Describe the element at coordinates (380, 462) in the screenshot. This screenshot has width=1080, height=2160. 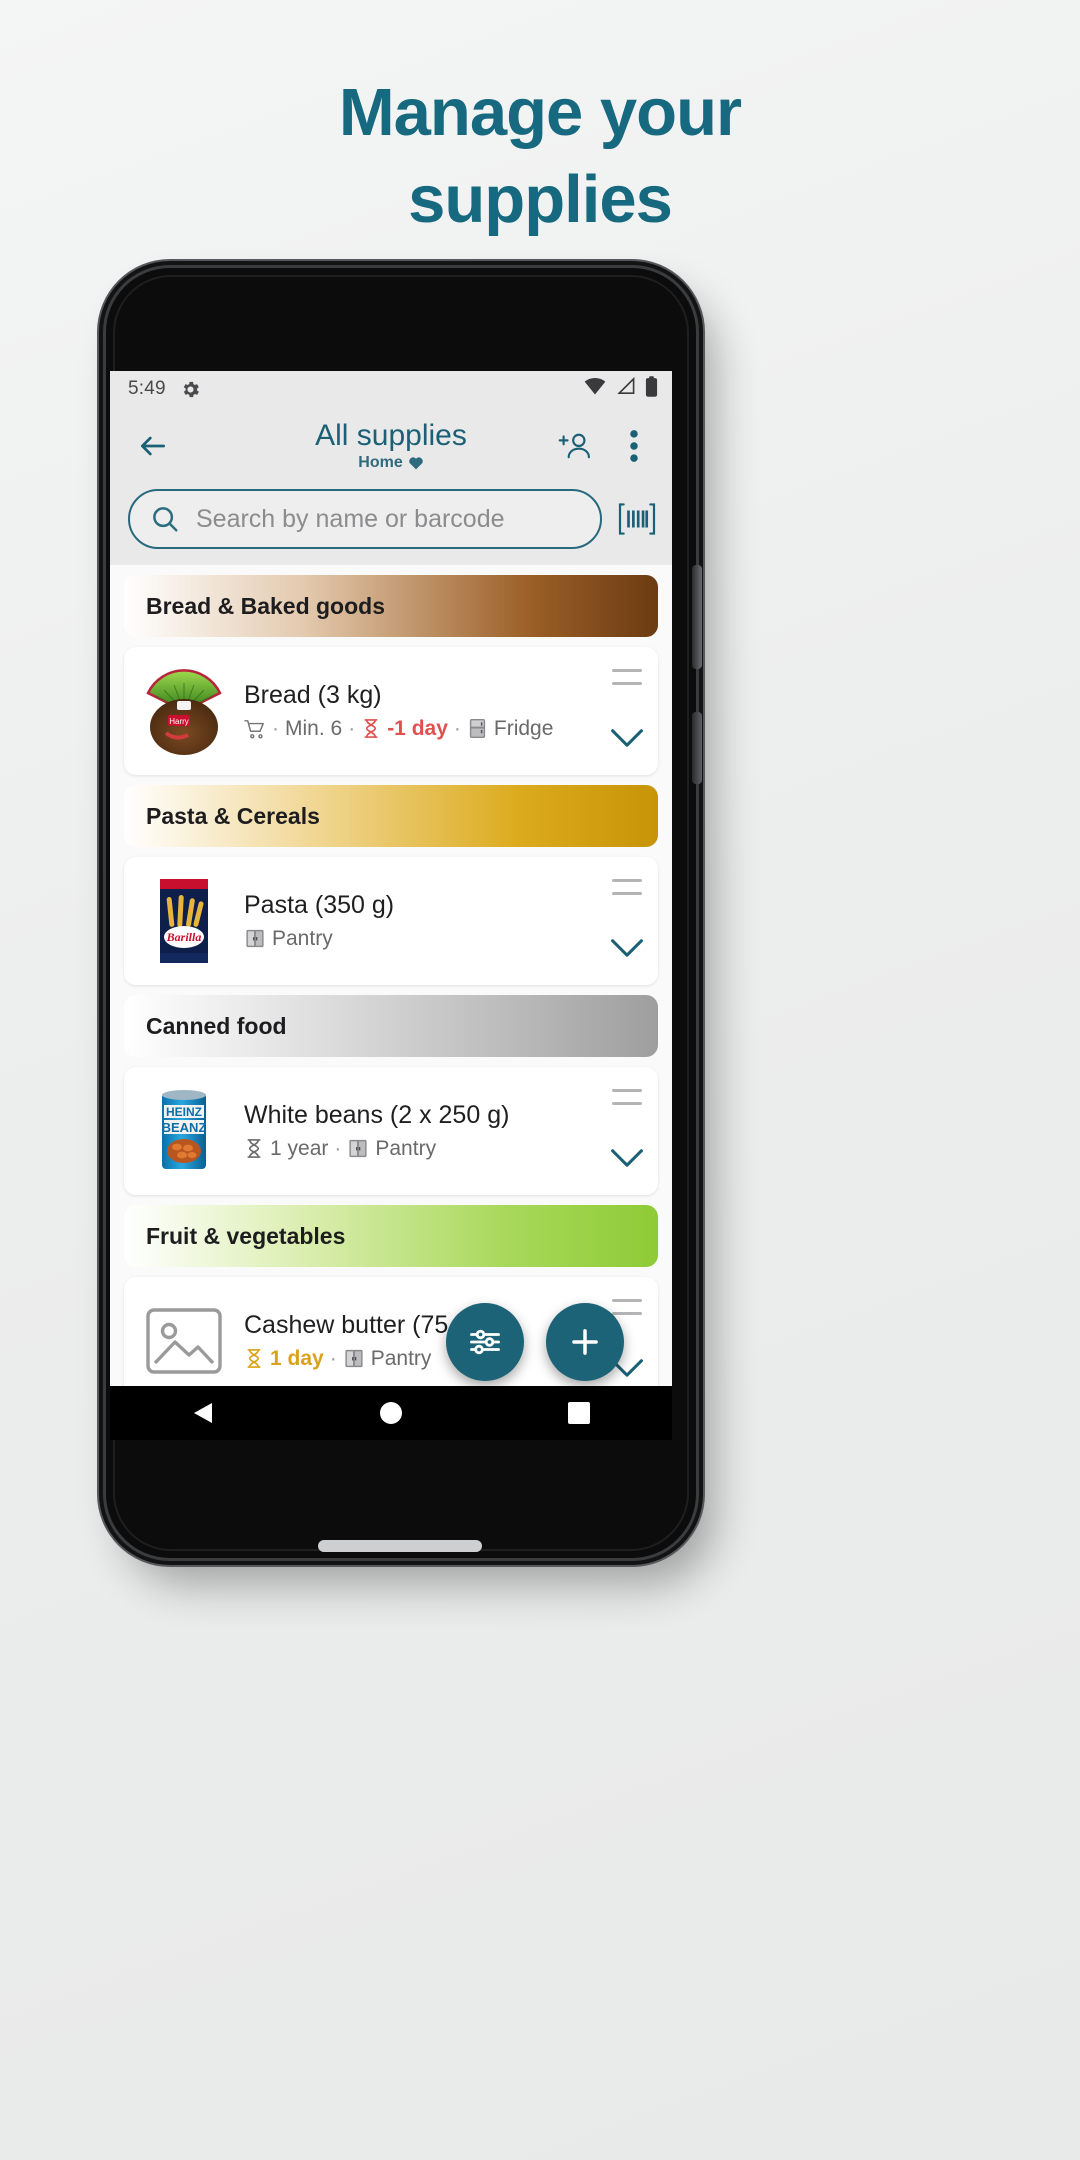
I see `page-subtitle-text: Home` at that location.